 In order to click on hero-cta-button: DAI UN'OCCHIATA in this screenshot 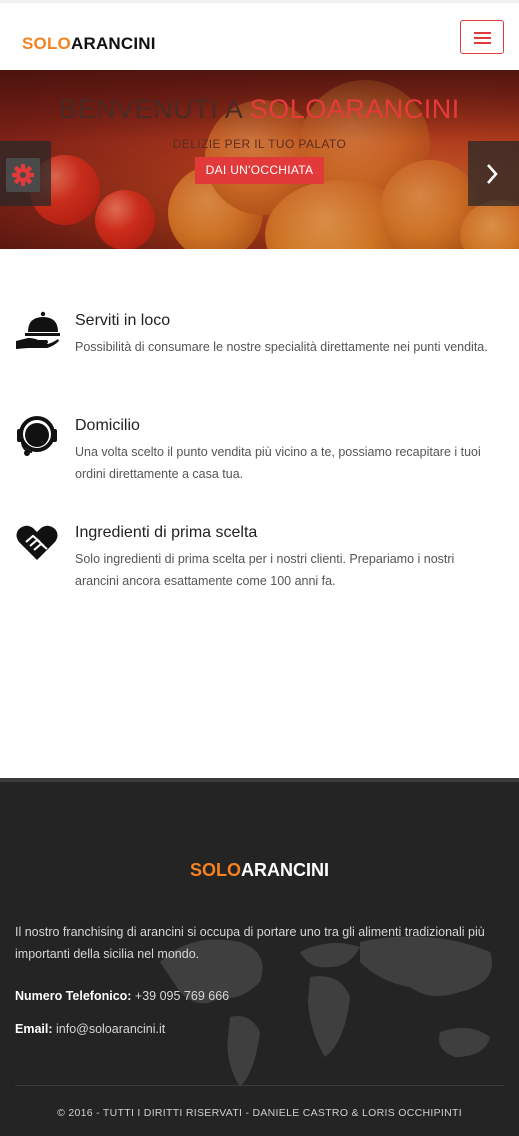, I will do `click(259, 170)`.